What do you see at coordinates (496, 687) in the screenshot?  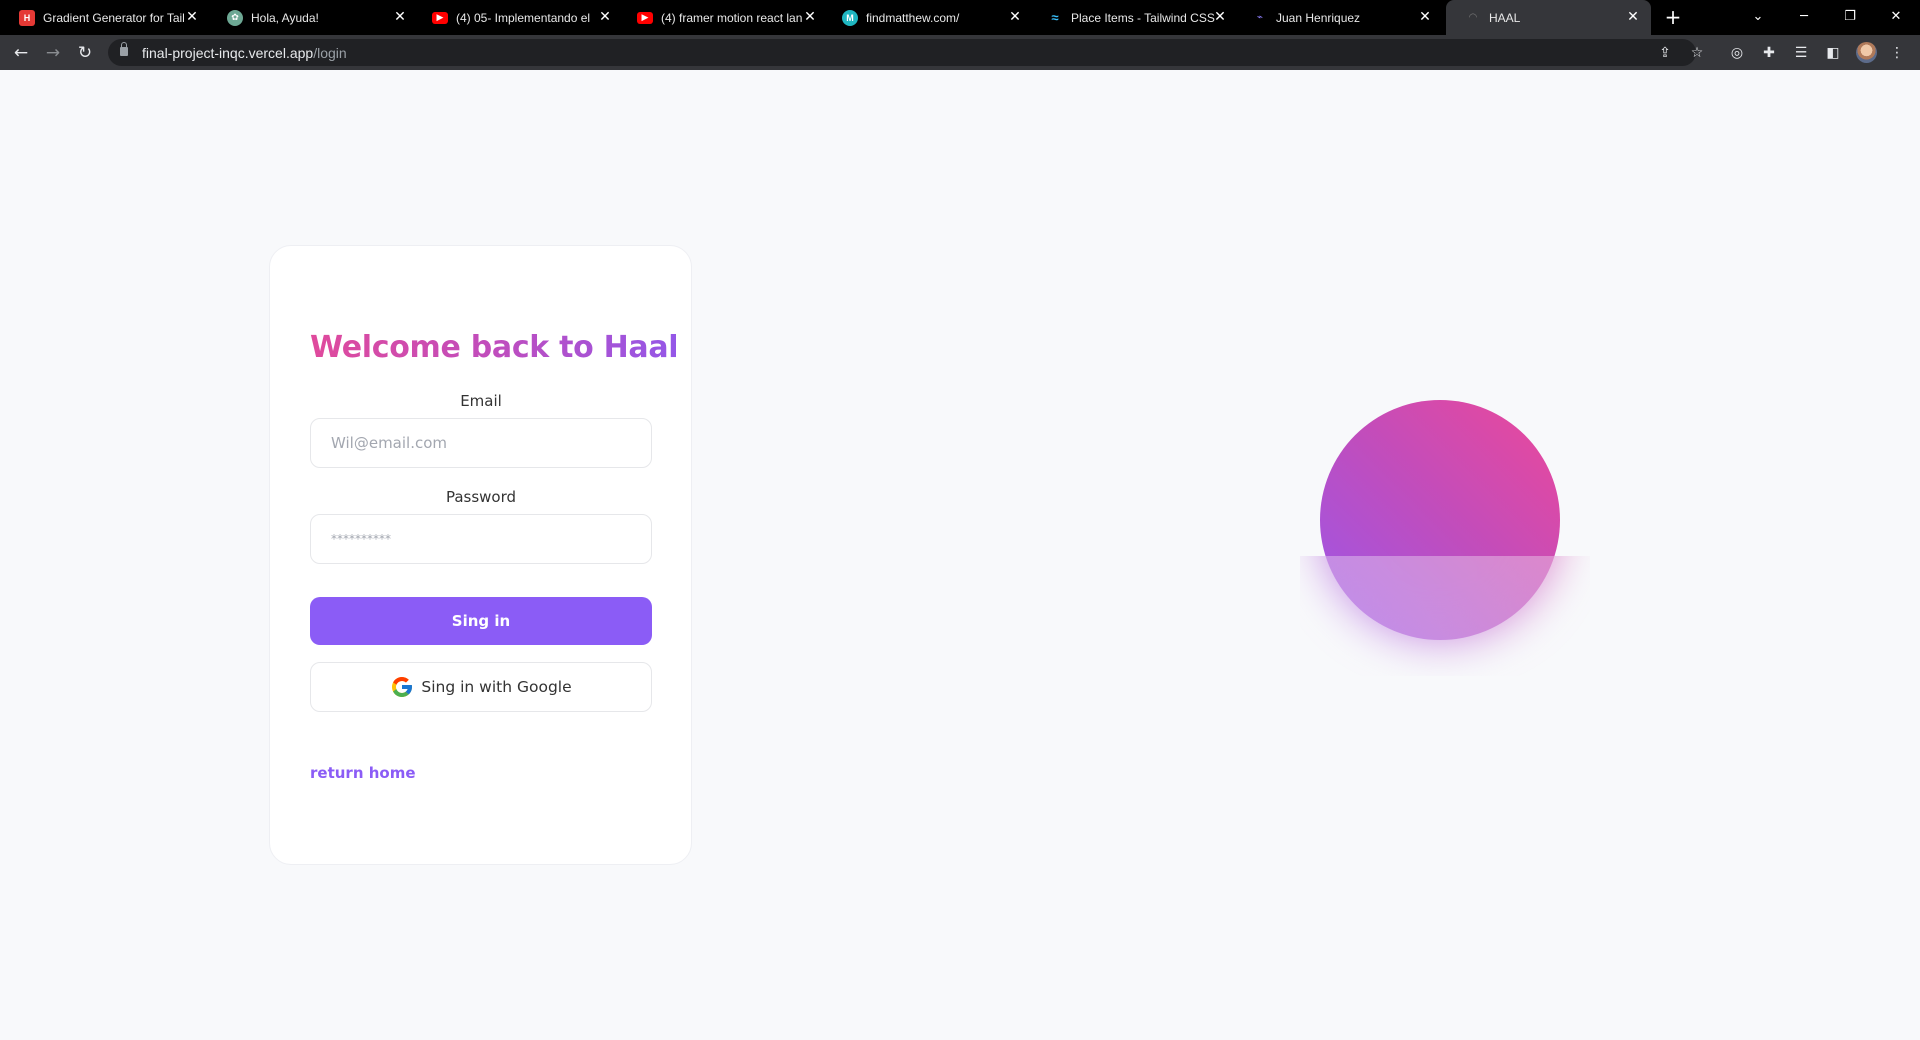 I see `google-sign-in-label: Sing in with Google` at bounding box center [496, 687].